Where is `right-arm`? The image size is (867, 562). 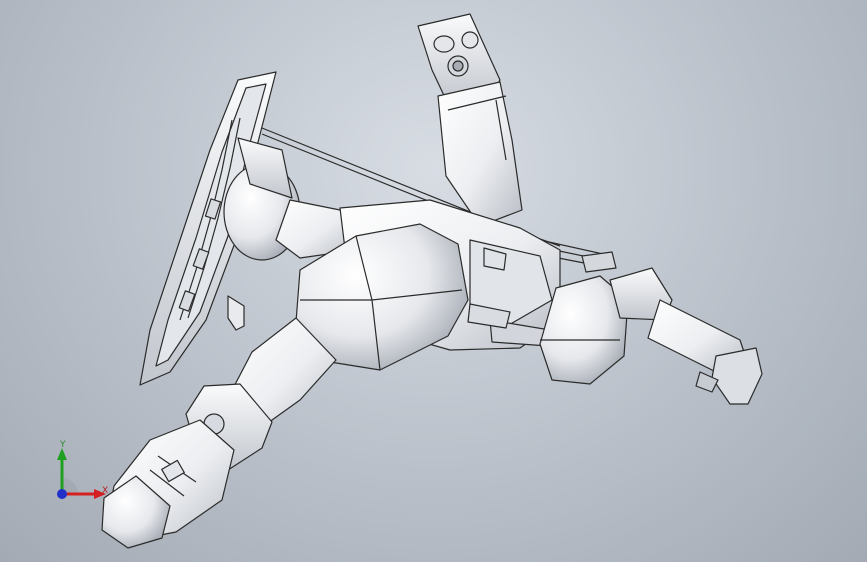 right-arm is located at coordinates (686, 336).